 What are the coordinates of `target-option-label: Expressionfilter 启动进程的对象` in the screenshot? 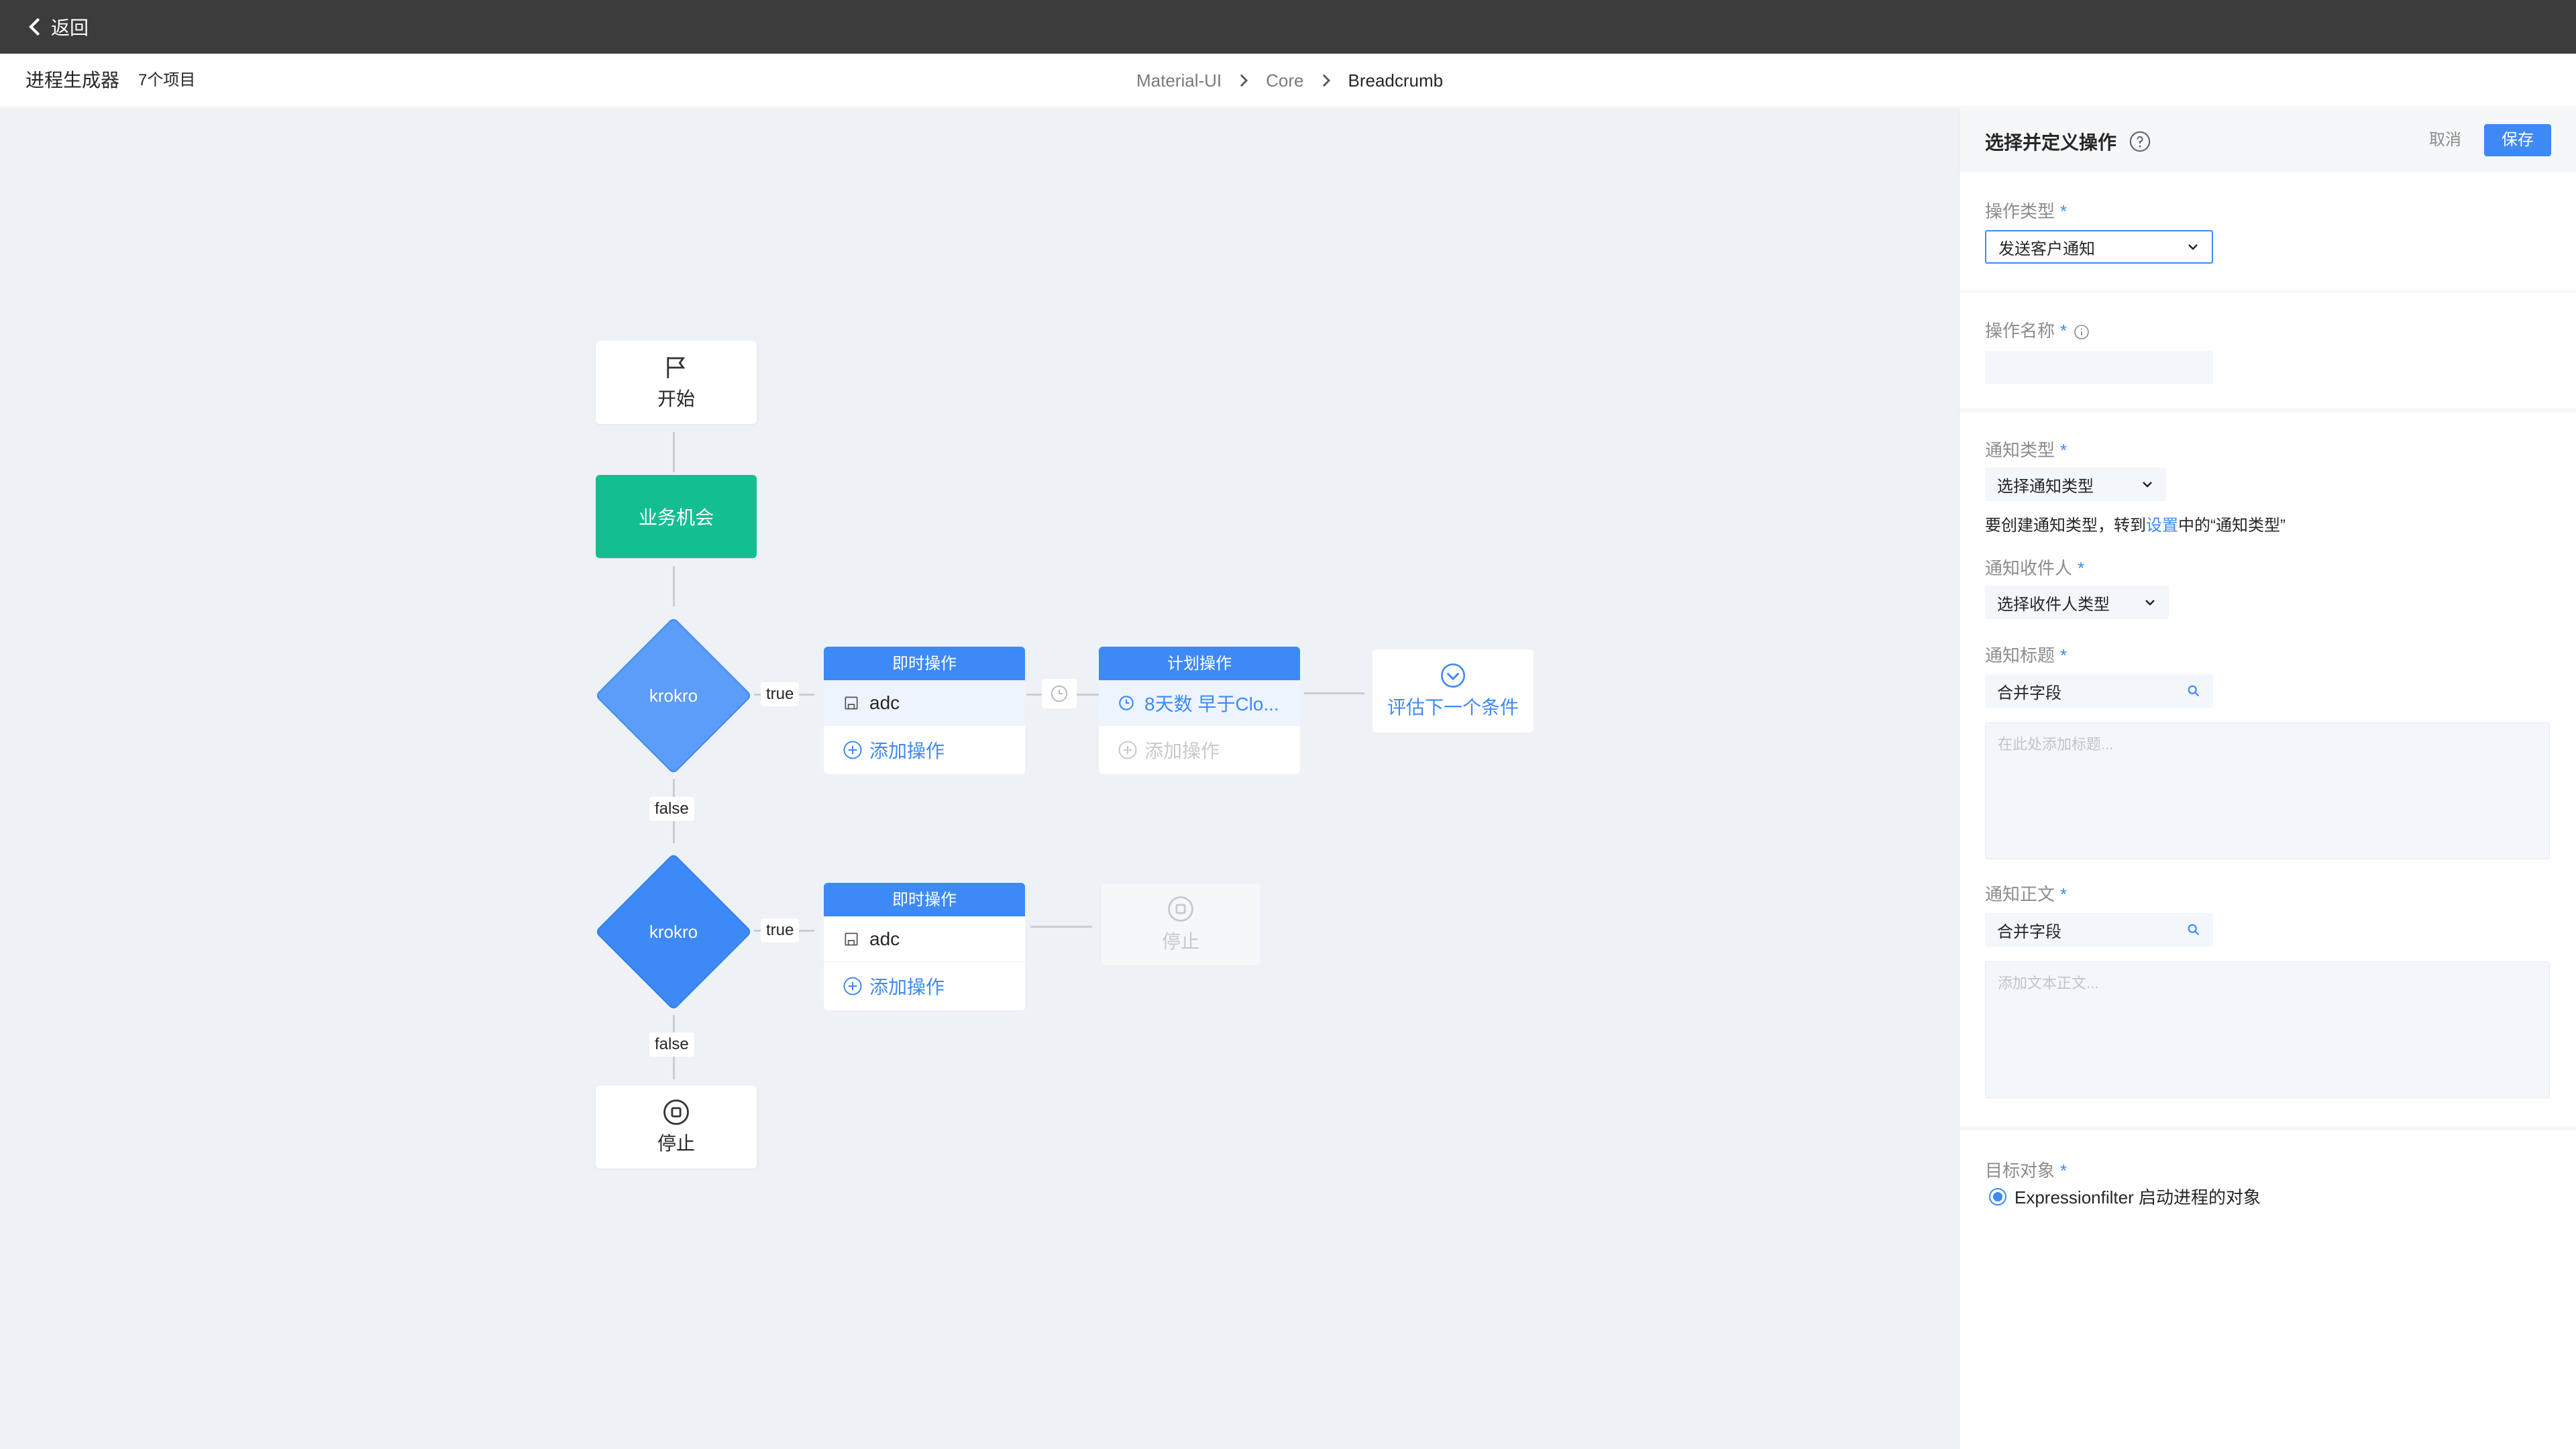 It's located at (2138, 1197).